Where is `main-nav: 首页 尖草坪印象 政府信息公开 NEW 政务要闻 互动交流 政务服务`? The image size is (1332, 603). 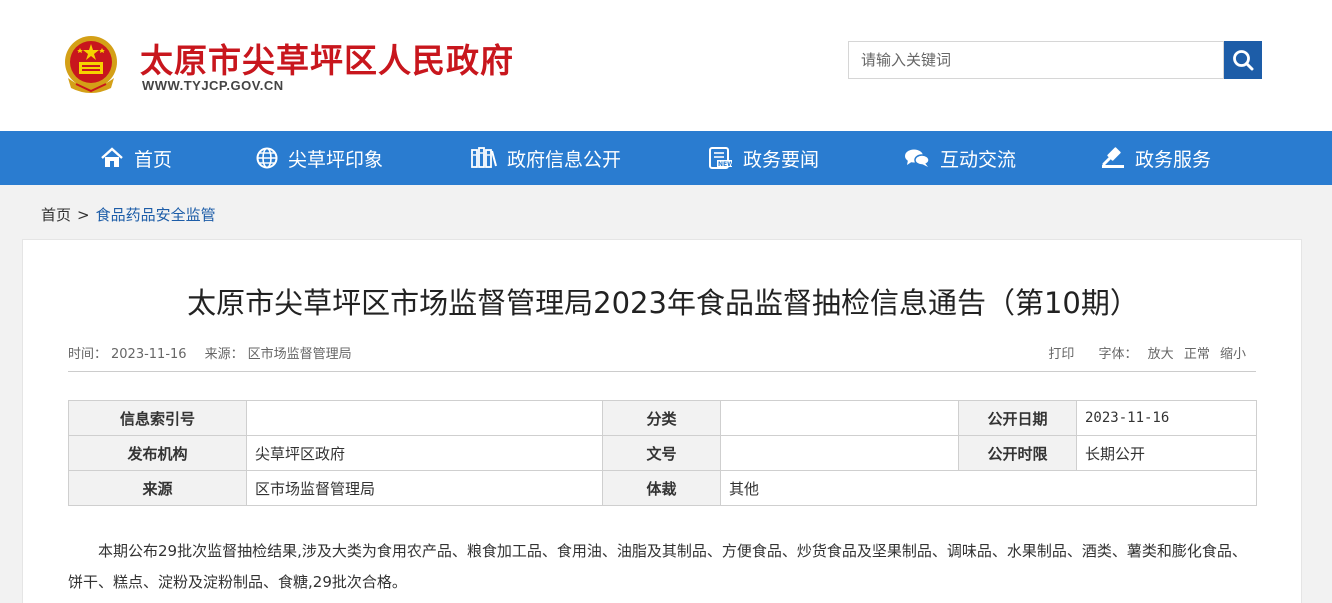 main-nav: 首页 尖草坪印象 政府信息公开 NEW 政务要闻 互动交流 政务服务 is located at coordinates (666, 158).